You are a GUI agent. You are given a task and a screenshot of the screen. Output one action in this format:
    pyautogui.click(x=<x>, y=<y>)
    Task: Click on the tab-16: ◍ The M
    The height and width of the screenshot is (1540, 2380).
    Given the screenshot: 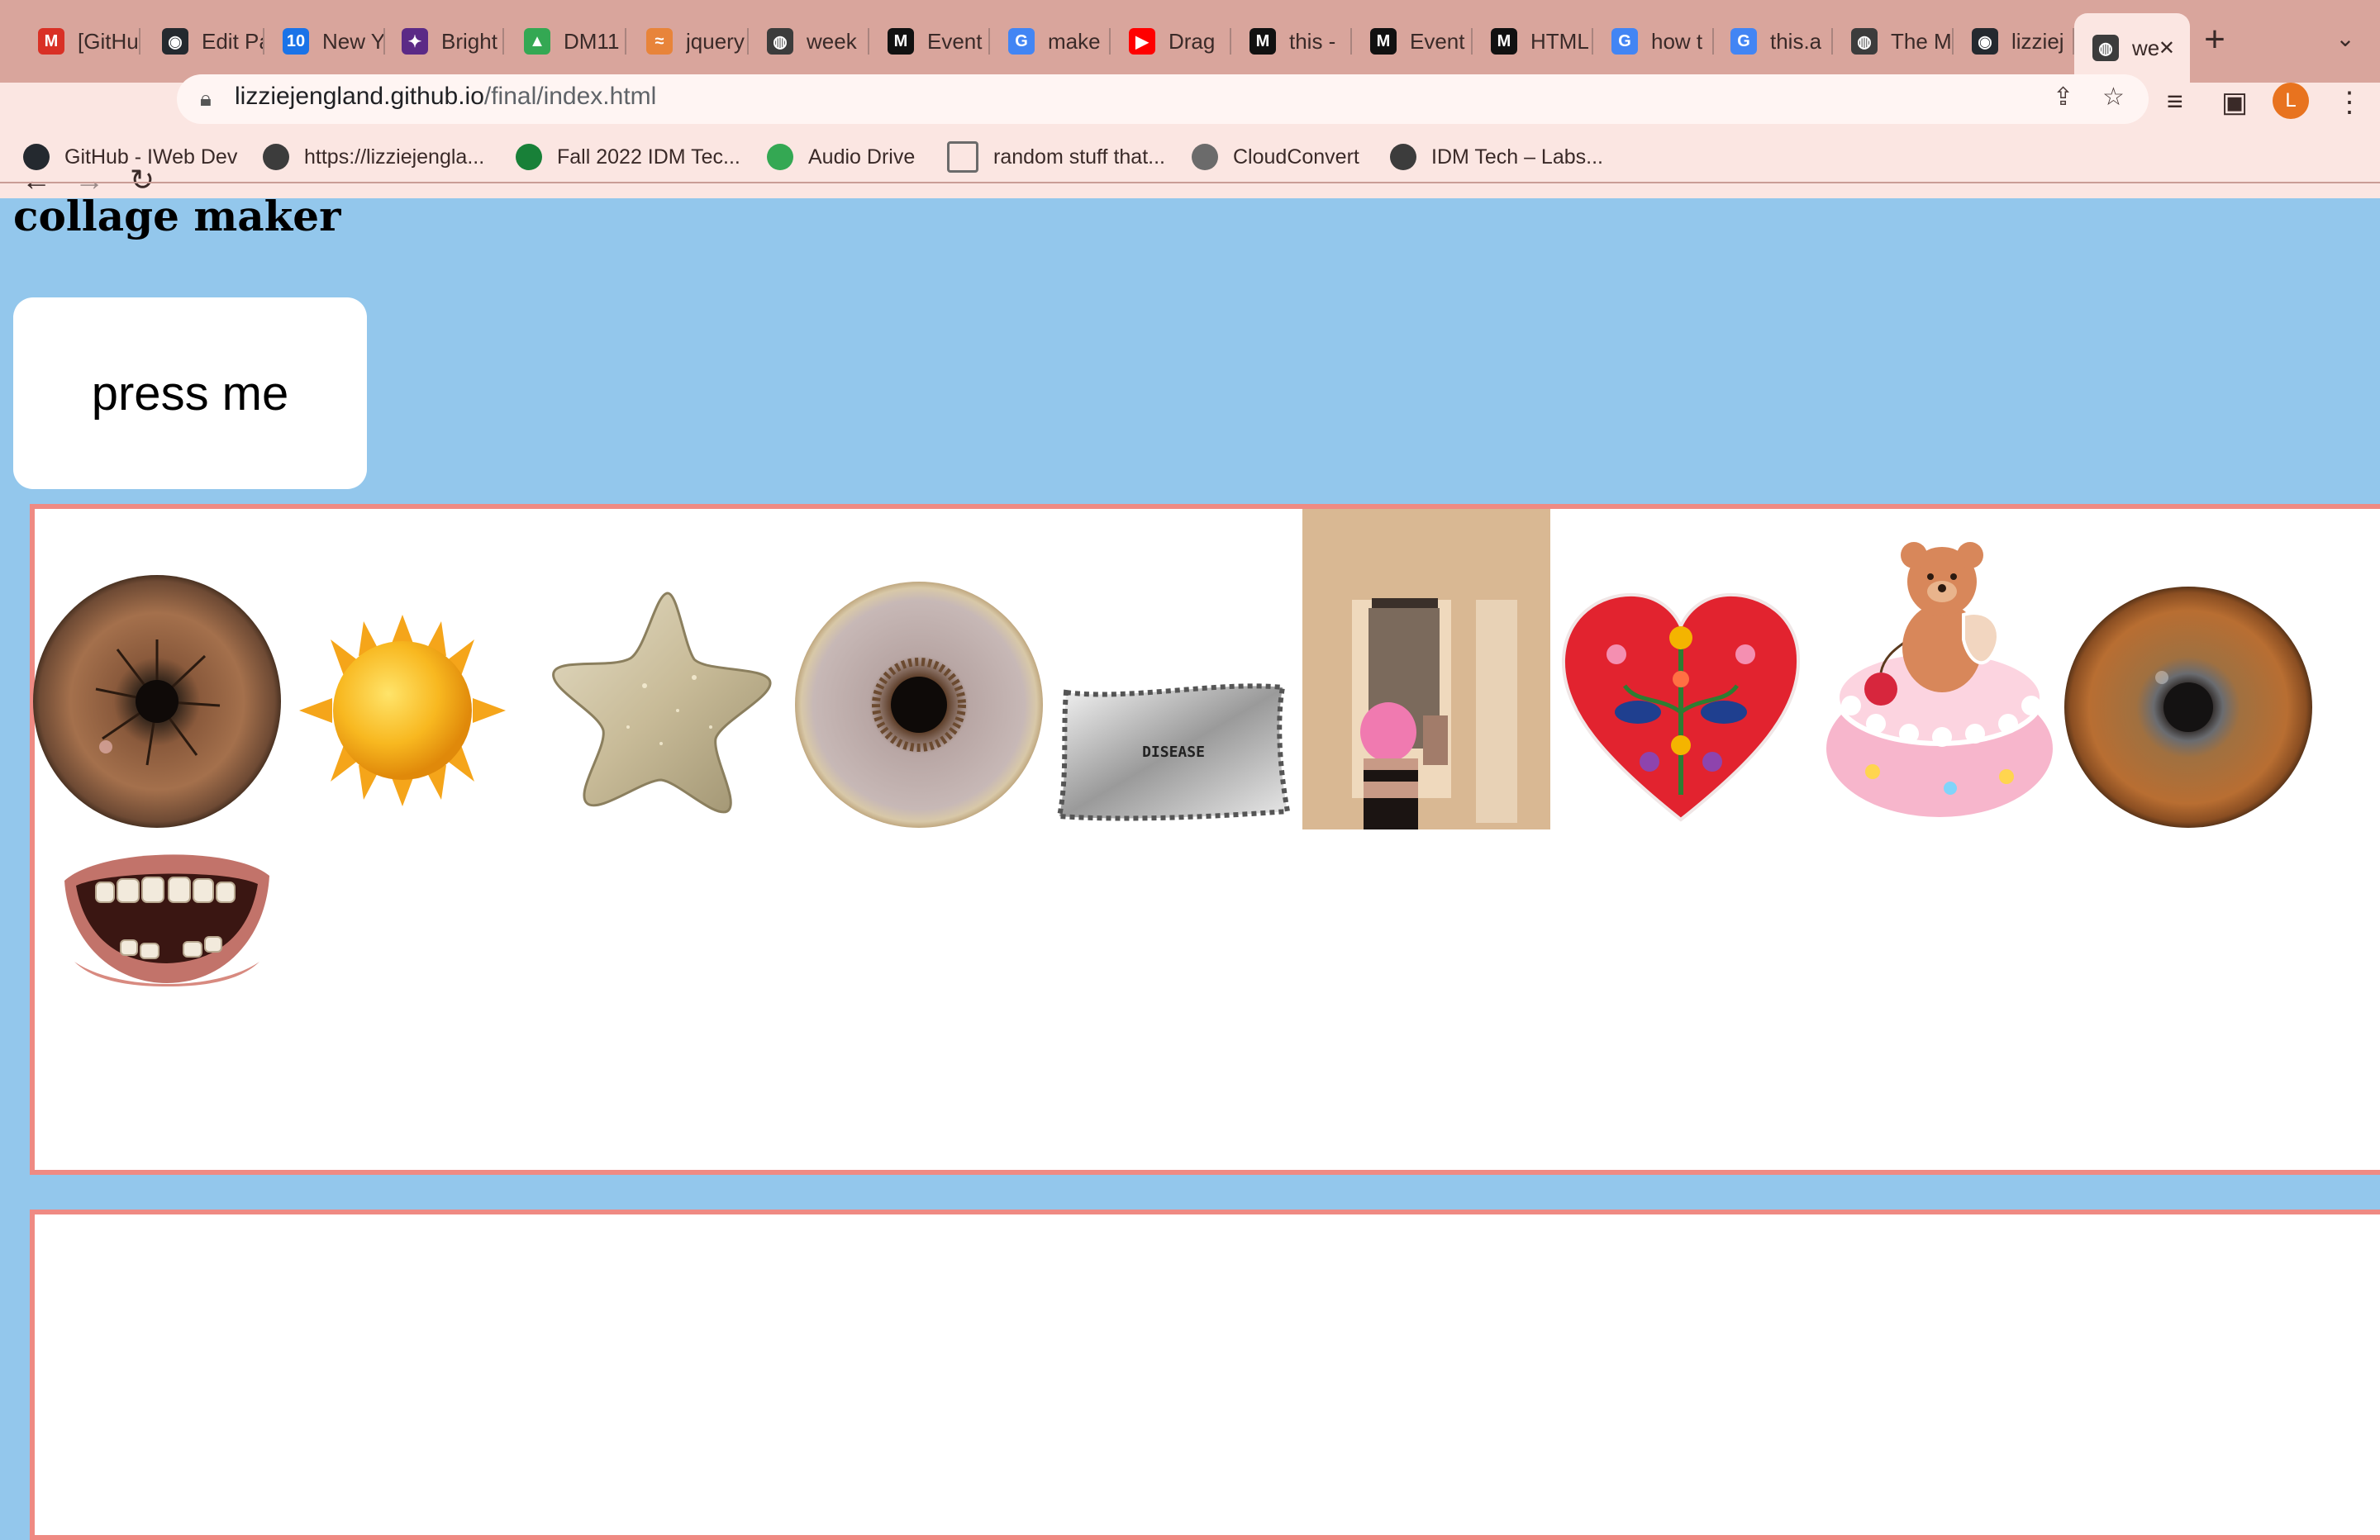 What is the action you would take?
    pyautogui.click(x=1893, y=41)
    